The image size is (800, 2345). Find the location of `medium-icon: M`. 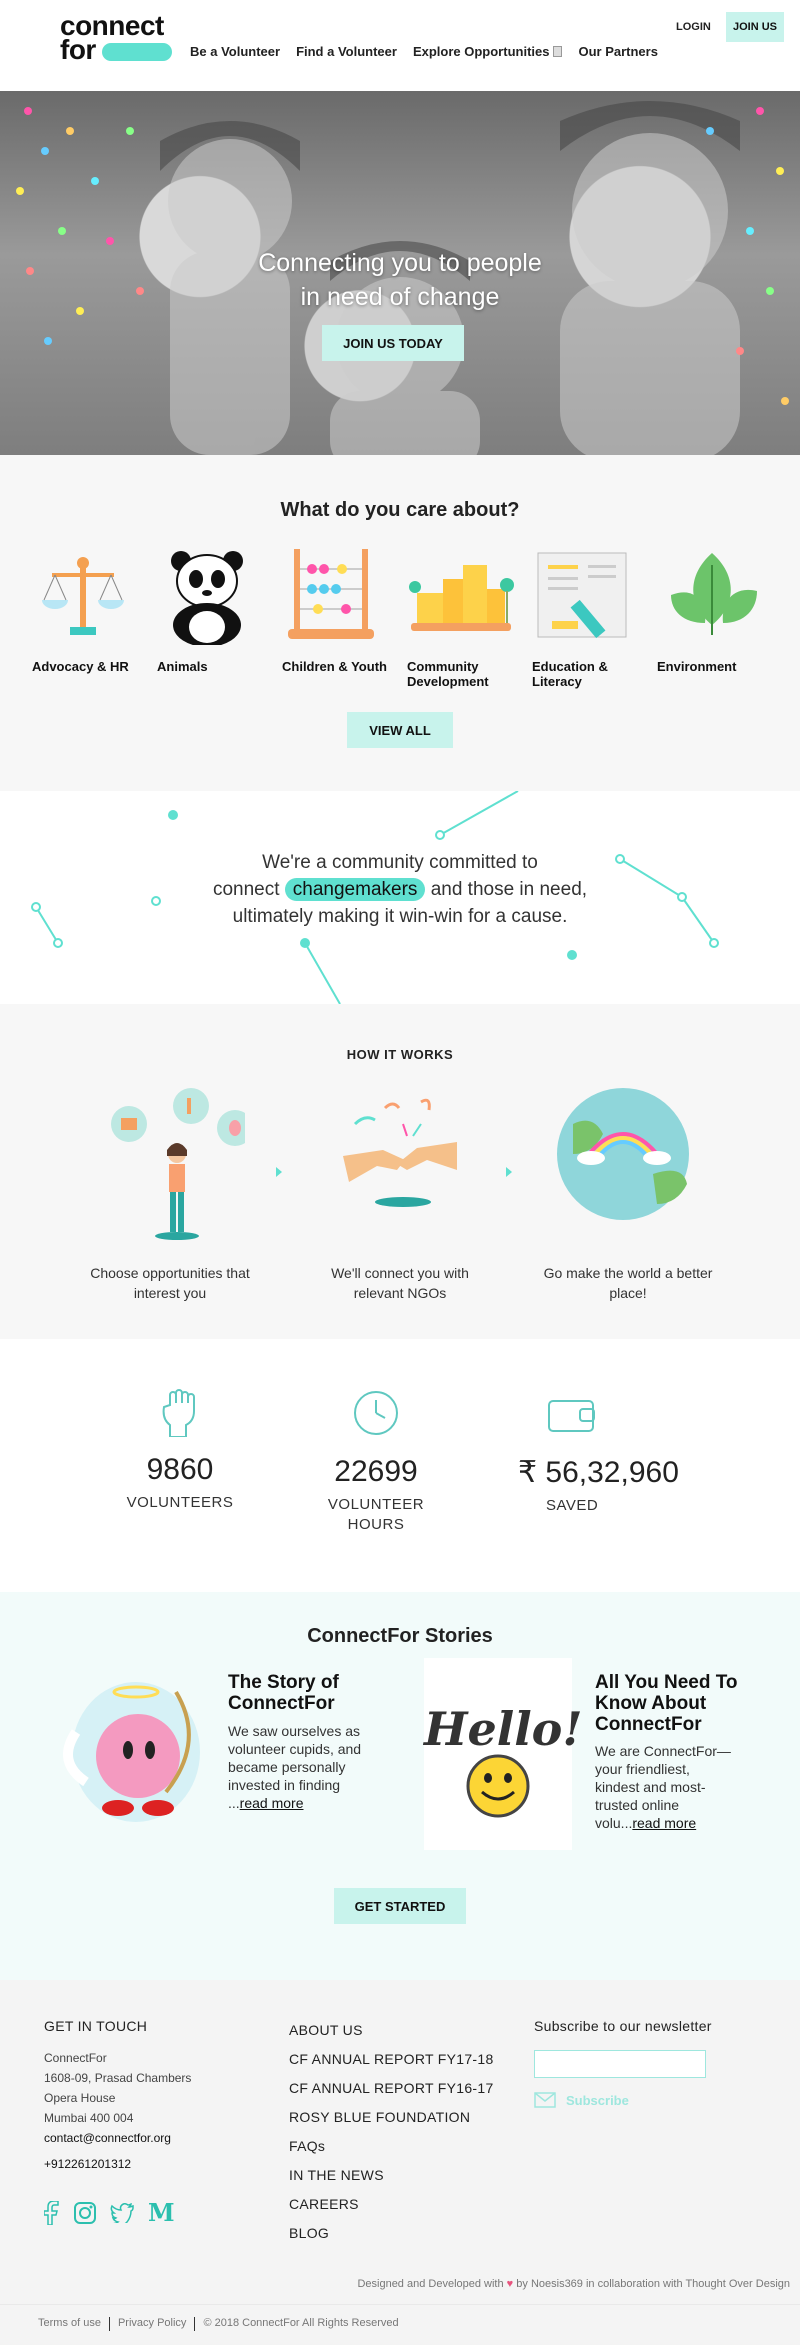

medium-icon: M is located at coordinates (161, 2212).